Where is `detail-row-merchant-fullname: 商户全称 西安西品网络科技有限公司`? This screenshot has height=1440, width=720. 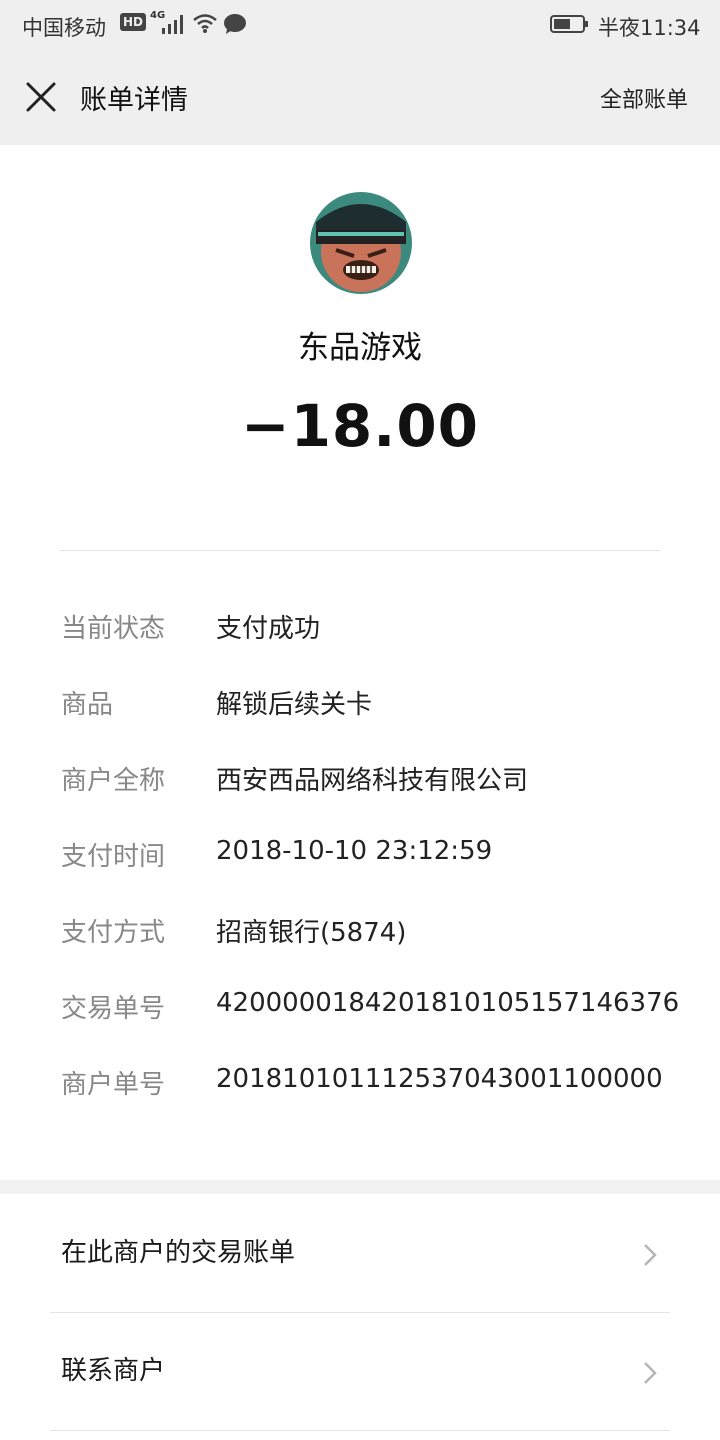 detail-row-merchant-fullname: 商户全称 西安西品网络科技有限公司 is located at coordinates (360, 792).